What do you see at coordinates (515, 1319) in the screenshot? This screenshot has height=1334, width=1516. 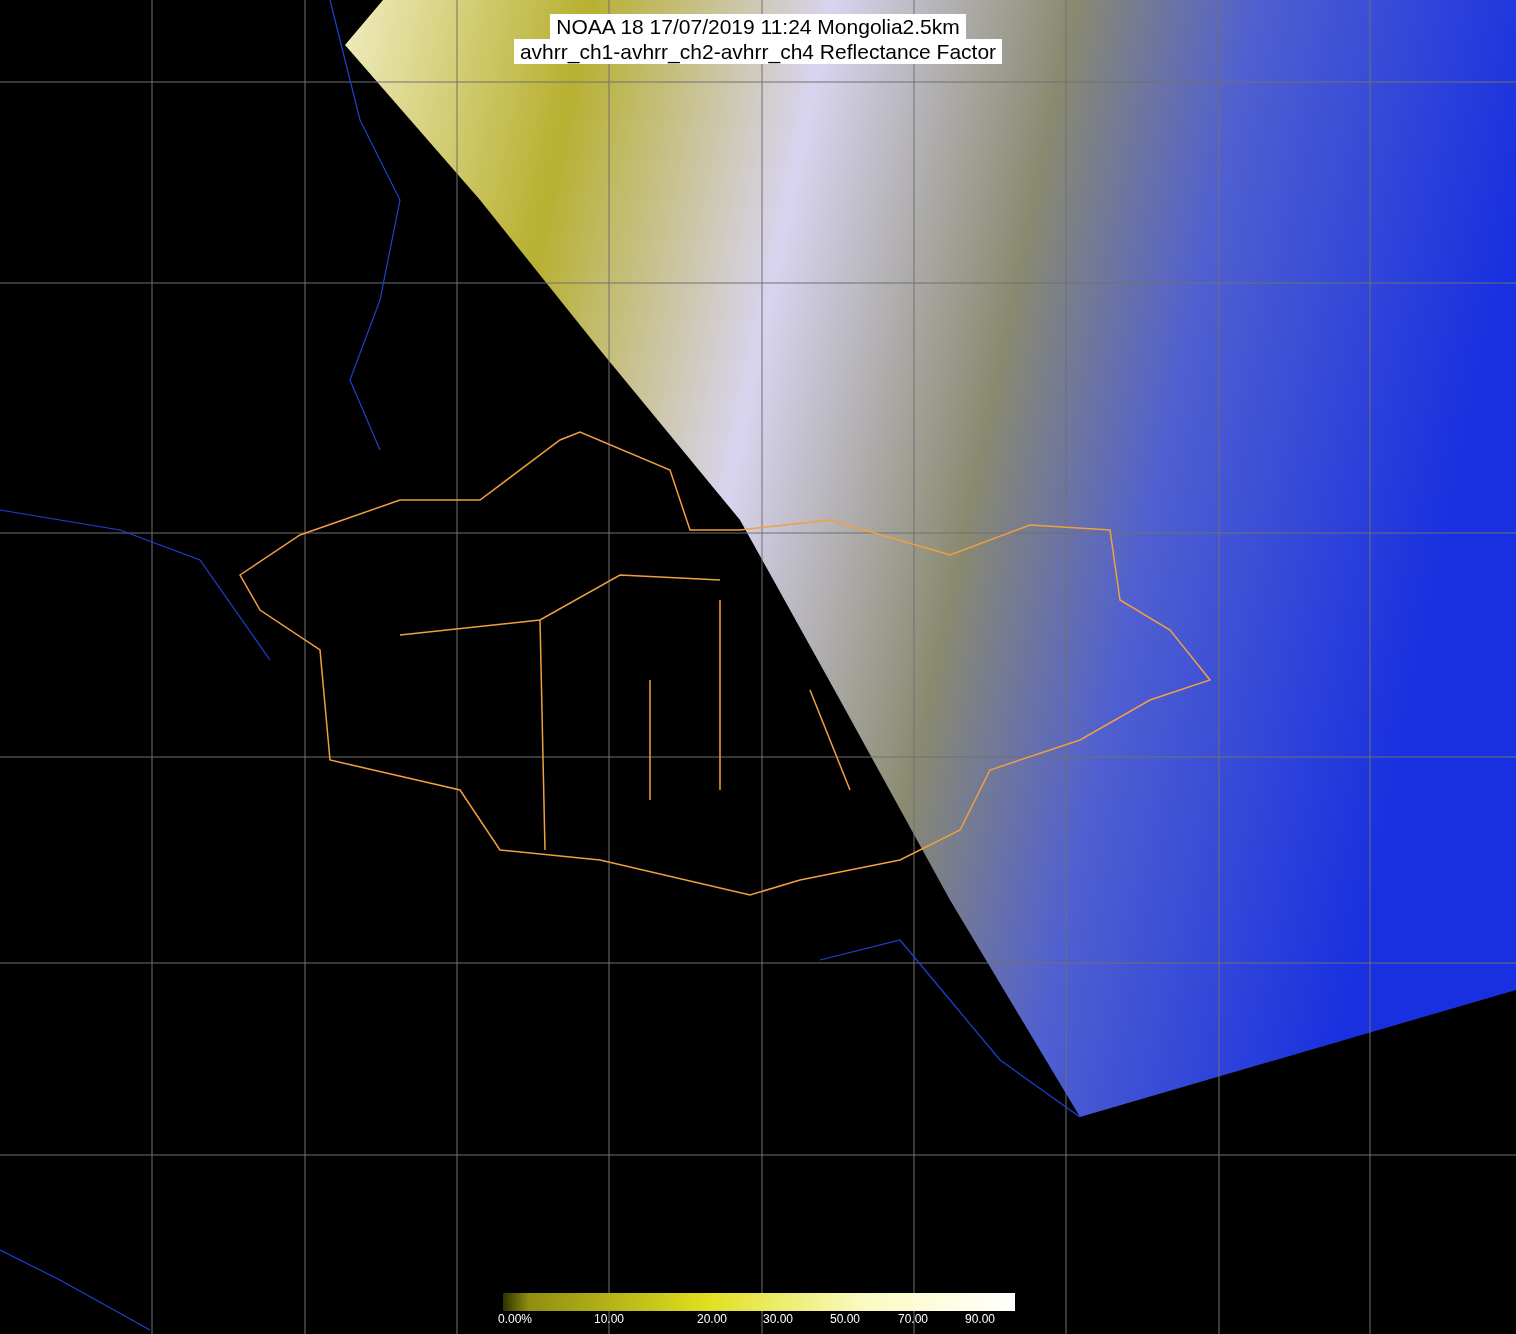 I see `colorbar-label: 0.00%` at bounding box center [515, 1319].